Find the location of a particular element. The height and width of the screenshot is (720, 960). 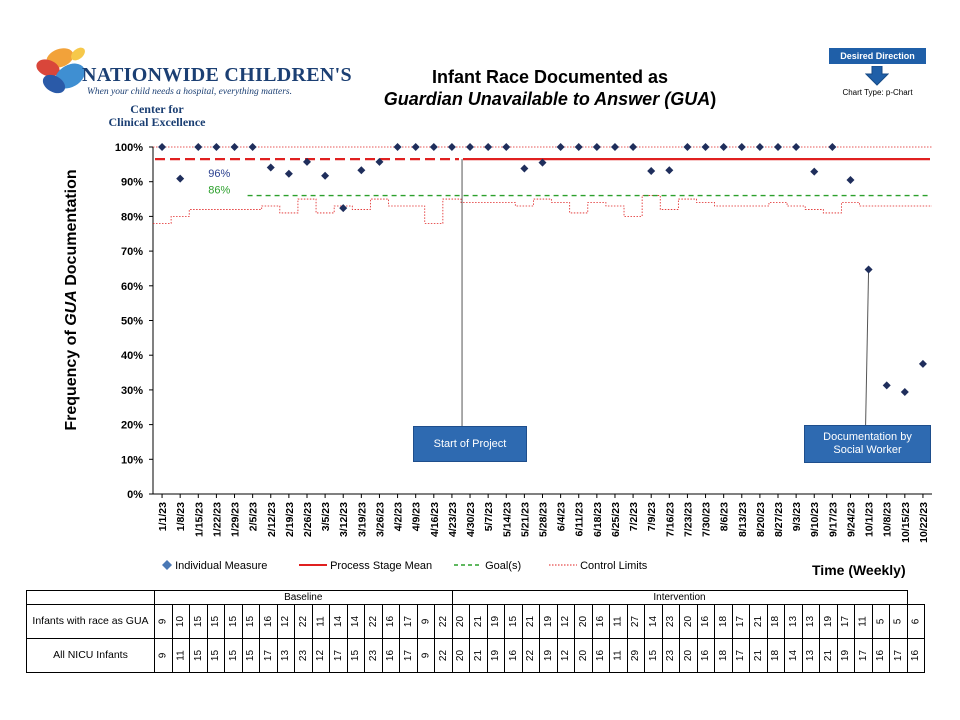

denominator-cell: 17 is located at coordinates (268, 655).